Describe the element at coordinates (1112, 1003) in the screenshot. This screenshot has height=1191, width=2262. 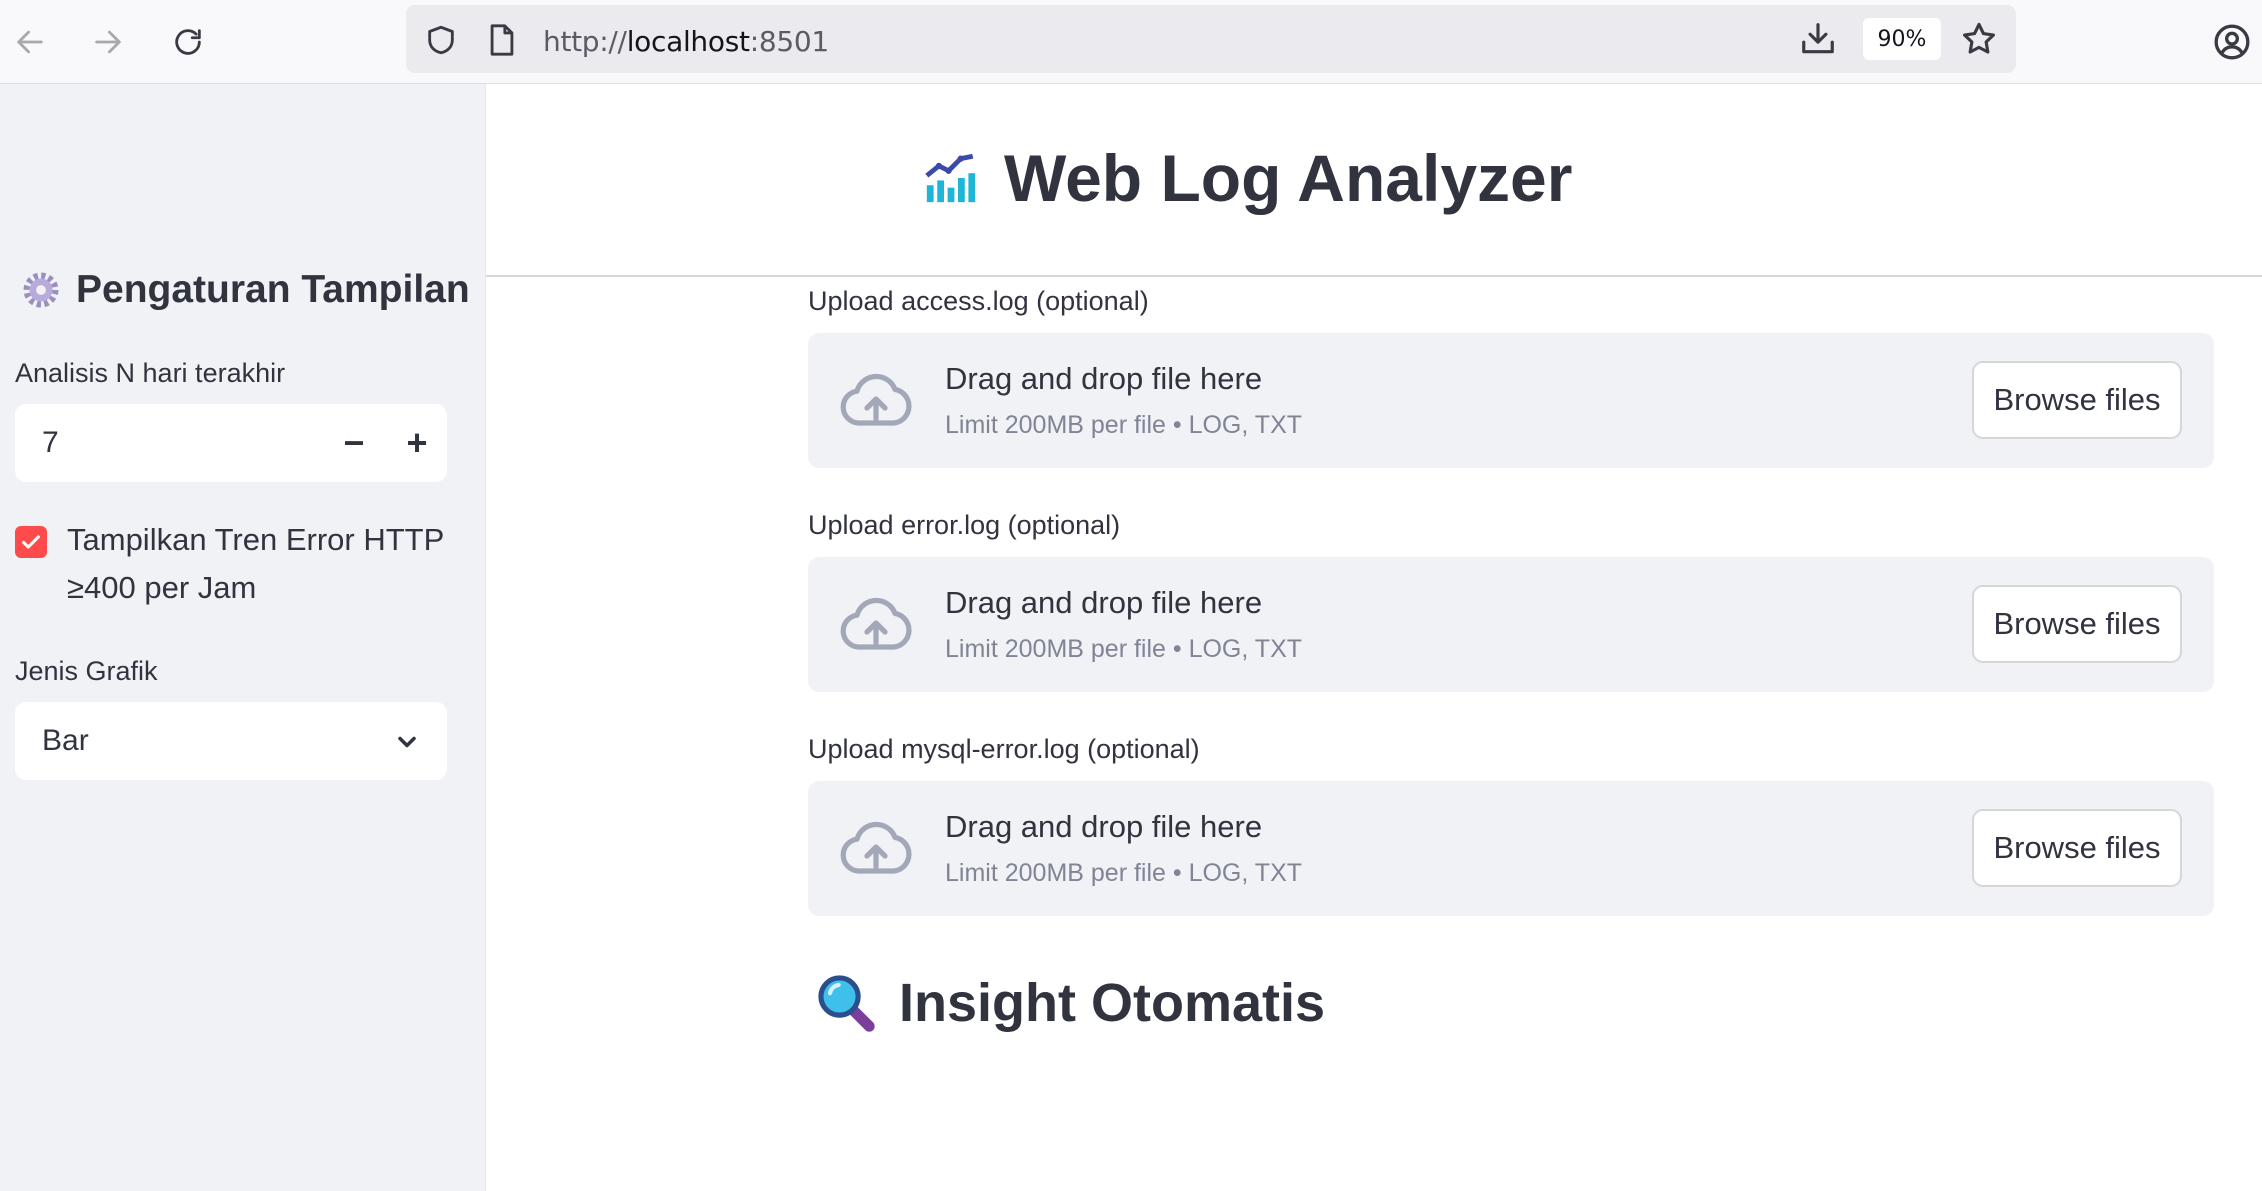
I see `insight-heading-text: Insight Otomatis` at that location.